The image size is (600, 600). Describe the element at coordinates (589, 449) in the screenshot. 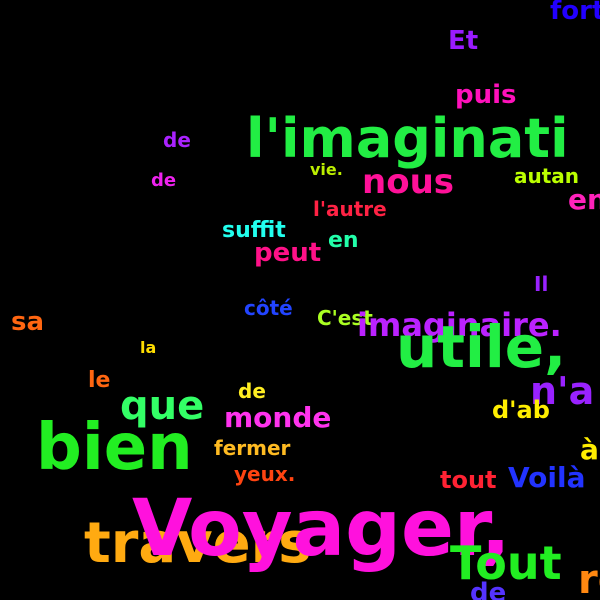

I see `word-a: à` at that location.